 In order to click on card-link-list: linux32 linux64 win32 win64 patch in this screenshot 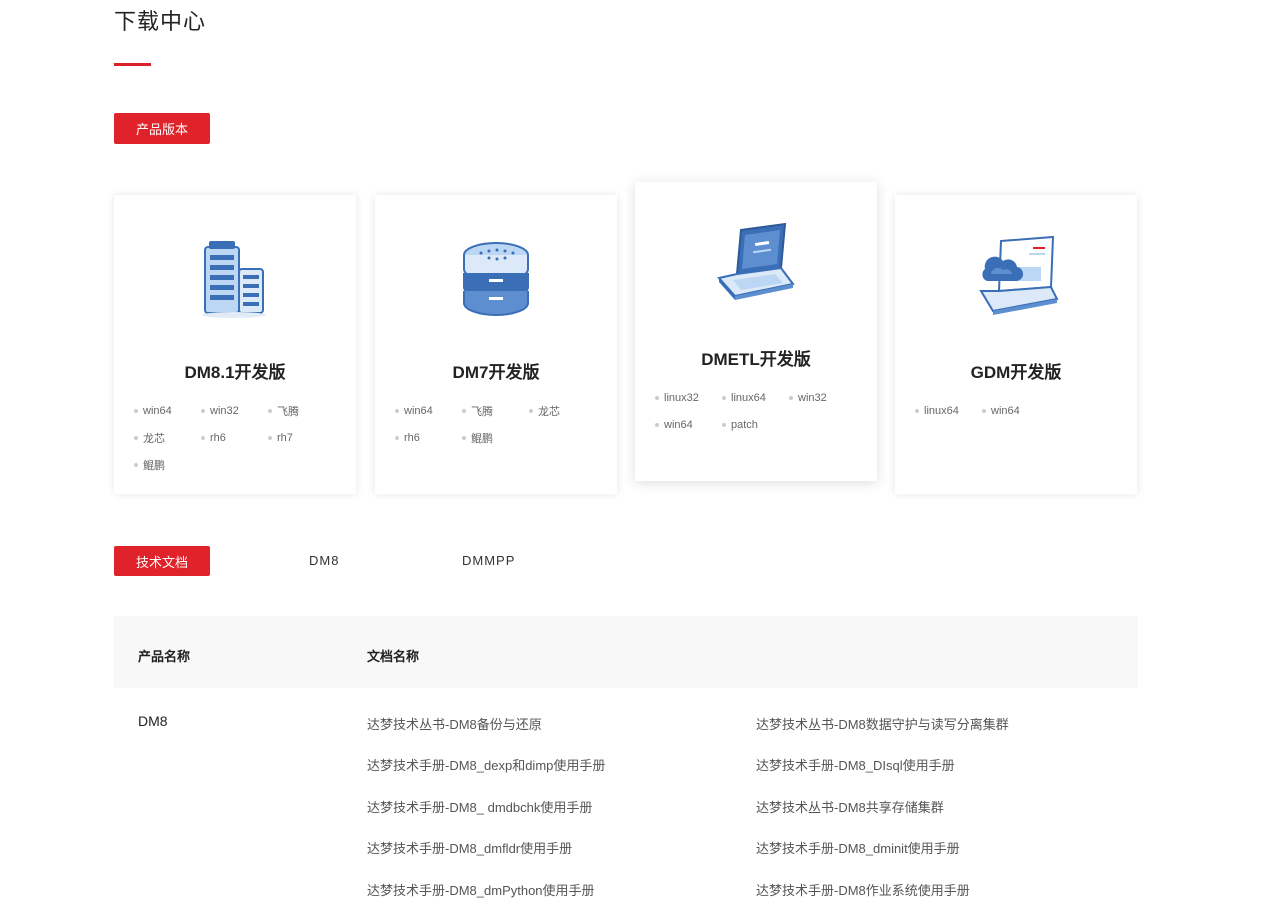, I will do `click(760, 411)`.